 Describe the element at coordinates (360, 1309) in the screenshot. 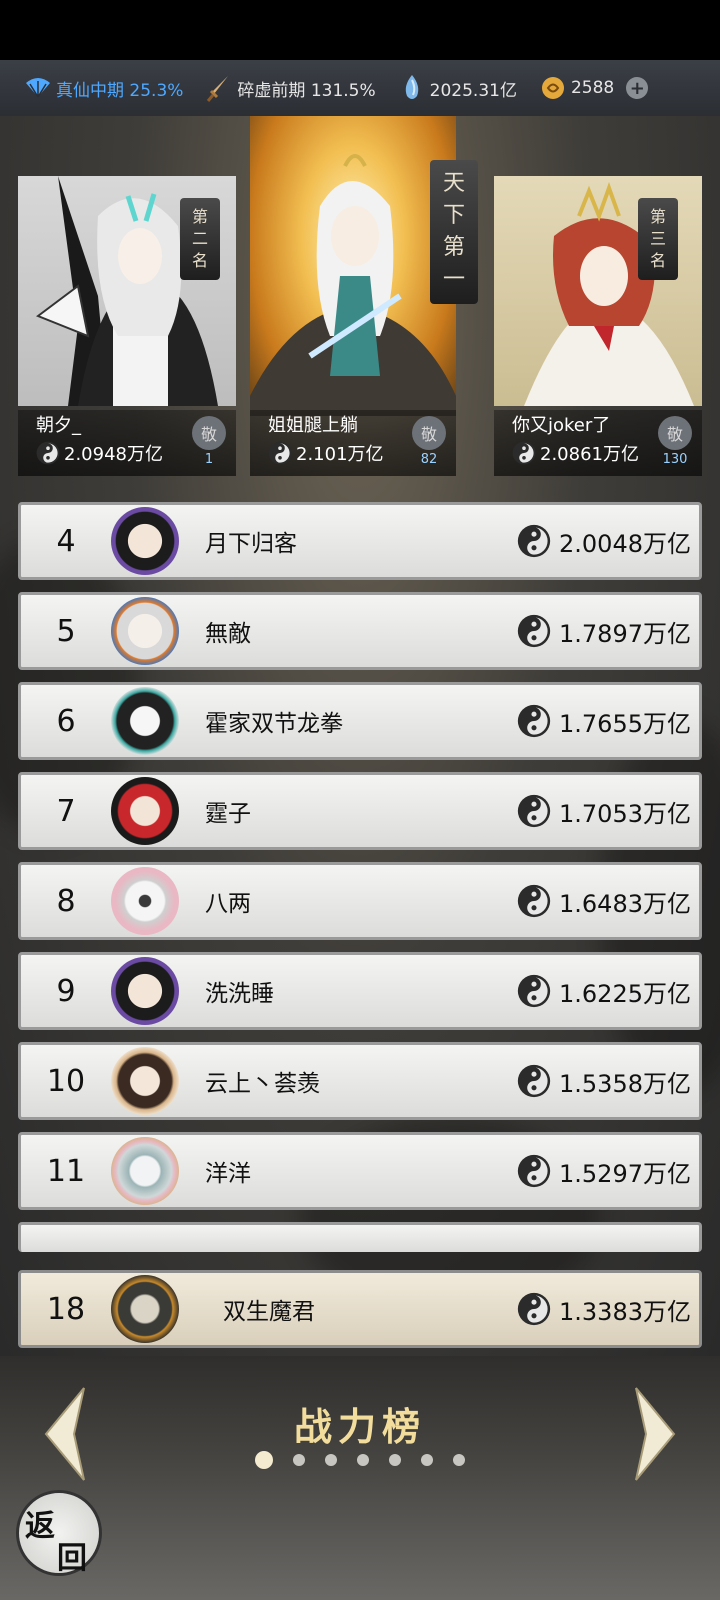

I see `my-rank-row: 18 双生魔君 1.3383万亿` at that location.